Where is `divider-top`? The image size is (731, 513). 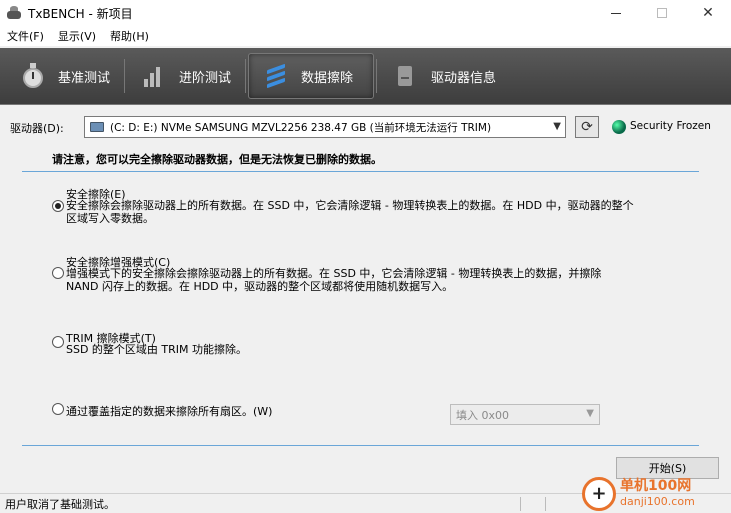
divider-top is located at coordinates (360, 171).